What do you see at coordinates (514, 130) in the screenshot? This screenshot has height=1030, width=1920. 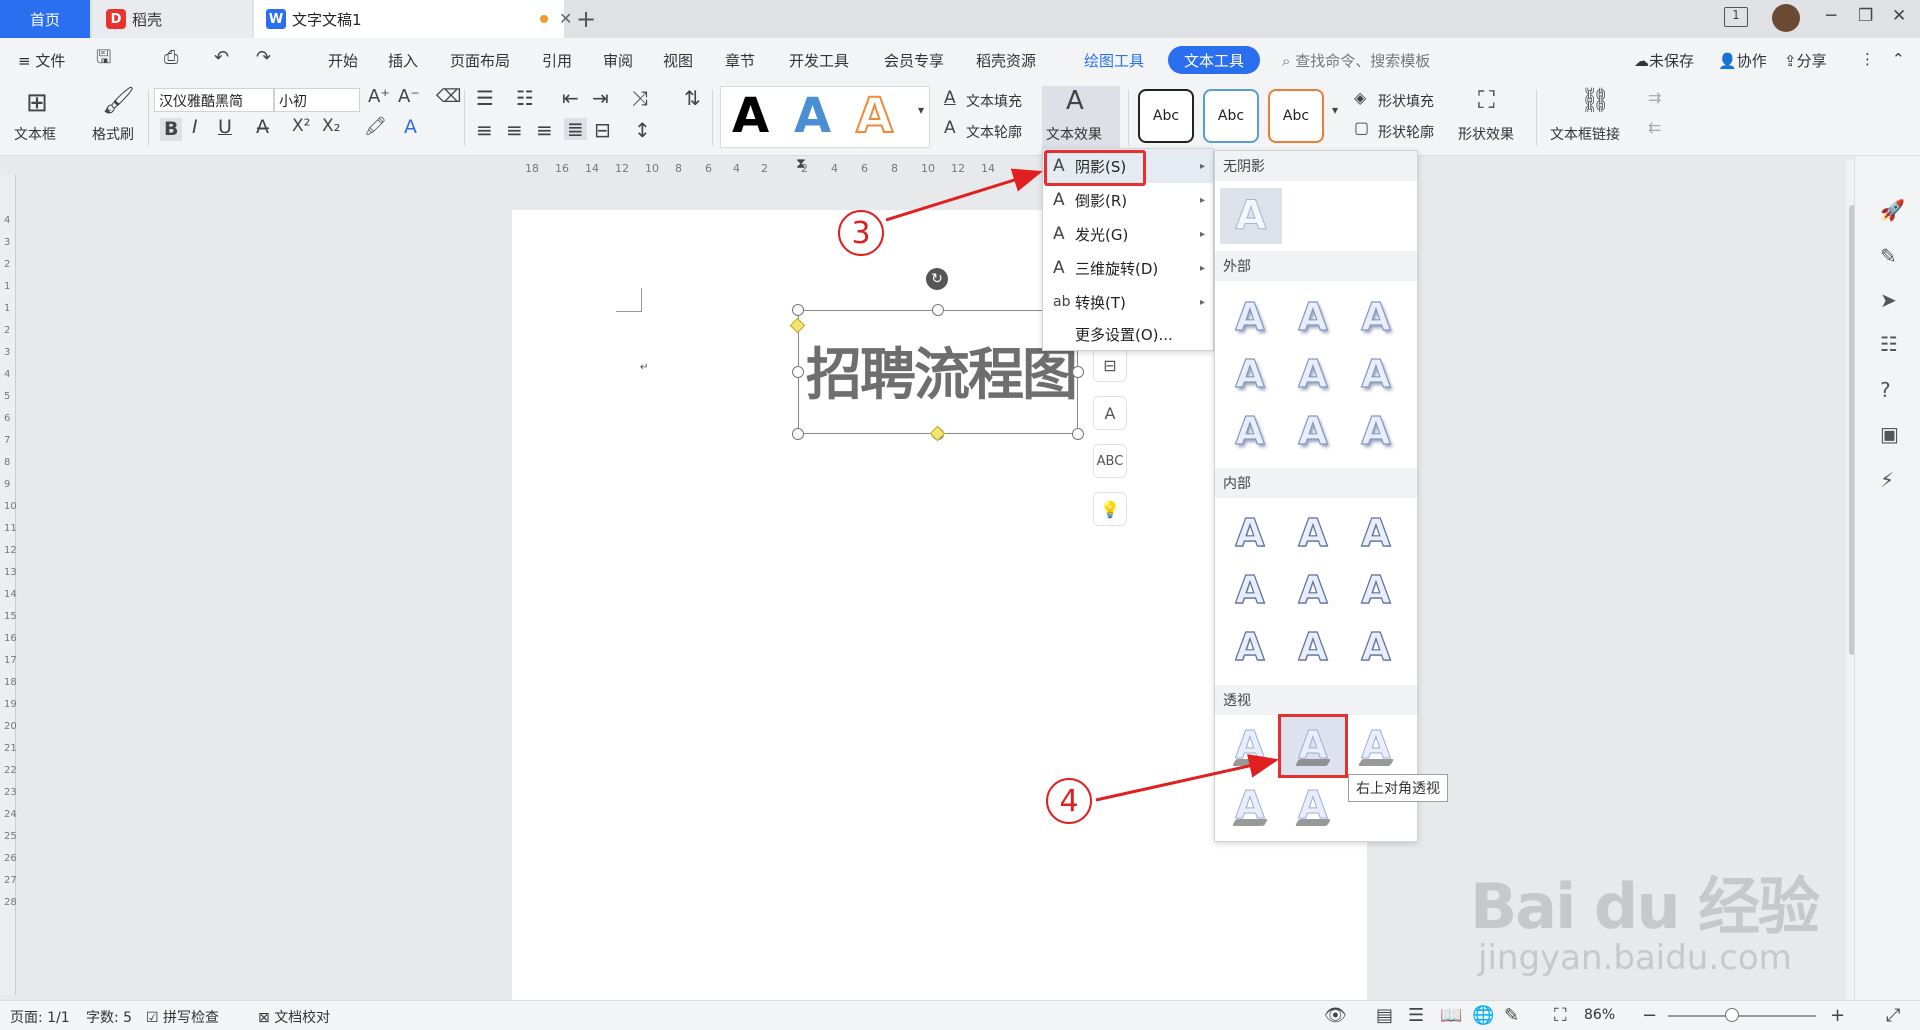 I see `align-center-icon: ≡` at bounding box center [514, 130].